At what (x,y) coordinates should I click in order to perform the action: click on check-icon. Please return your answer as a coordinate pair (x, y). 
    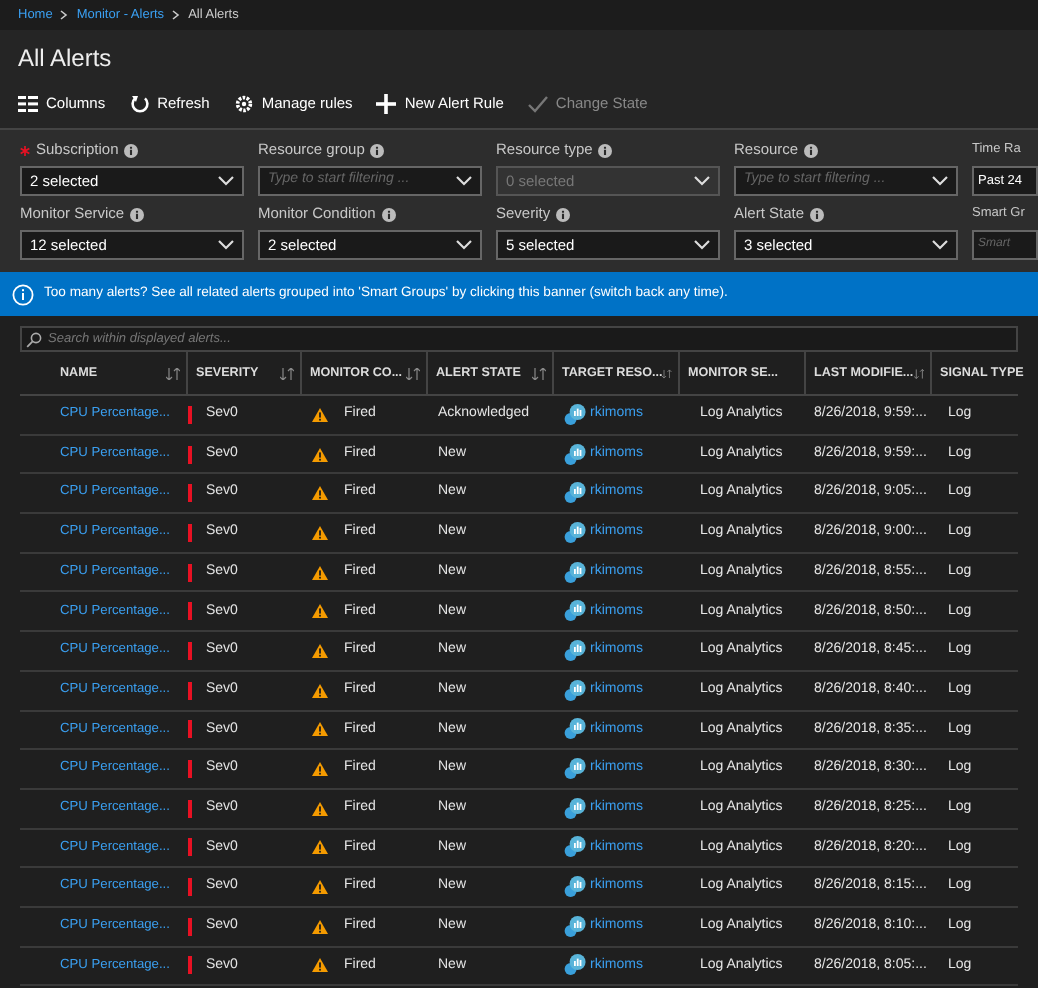
    Looking at the image, I should click on (537, 104).